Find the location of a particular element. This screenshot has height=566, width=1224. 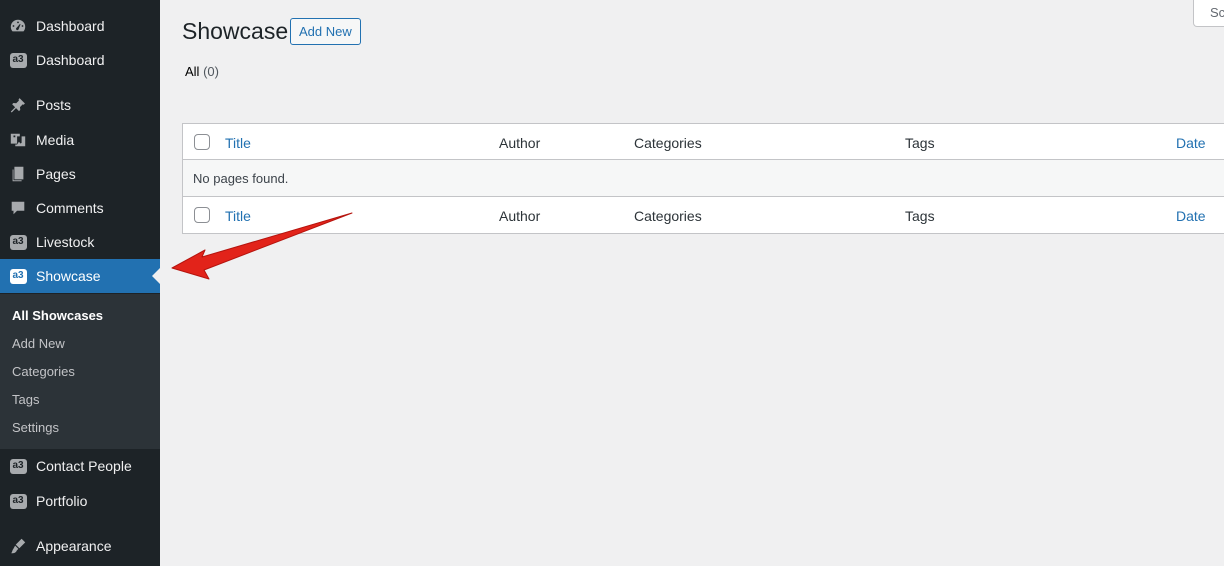

sidebar-item-label: Media is located at coordinates (55, 140).